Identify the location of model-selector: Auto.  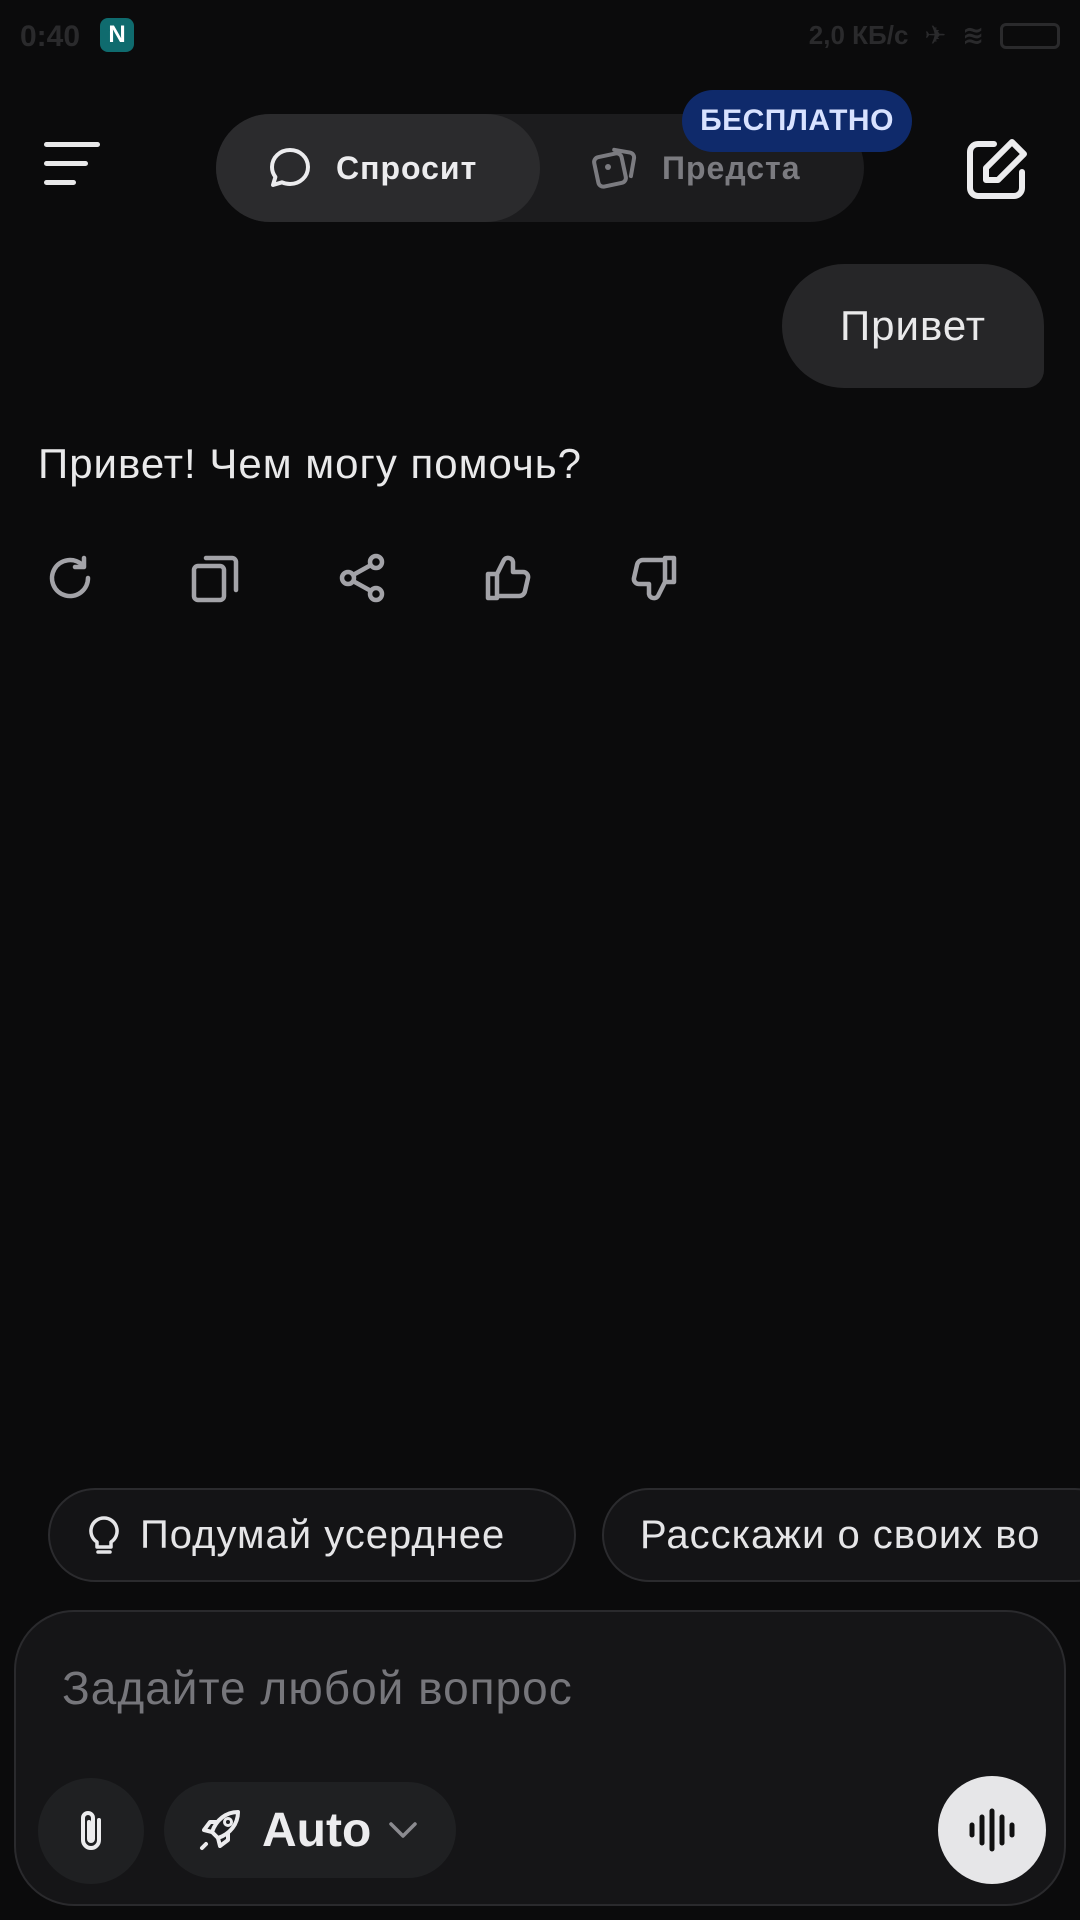
(310, 1830).